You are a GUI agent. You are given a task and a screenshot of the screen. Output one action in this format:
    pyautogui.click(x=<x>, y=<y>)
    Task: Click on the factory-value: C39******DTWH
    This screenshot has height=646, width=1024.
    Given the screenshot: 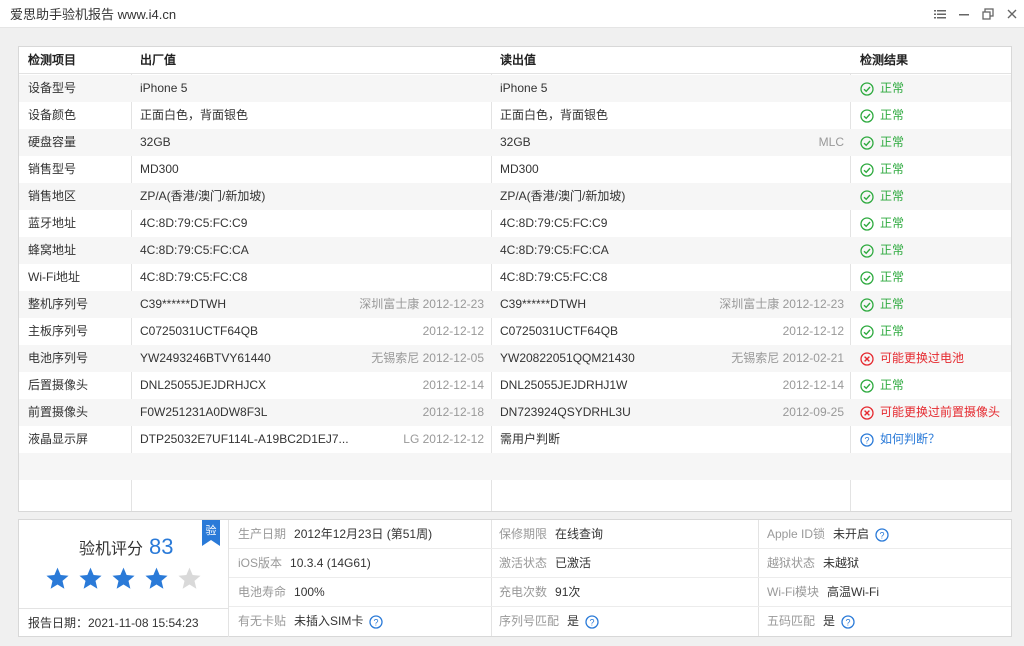 What is the action you would take?
    pyautogui.click(x=183, y=304)
    